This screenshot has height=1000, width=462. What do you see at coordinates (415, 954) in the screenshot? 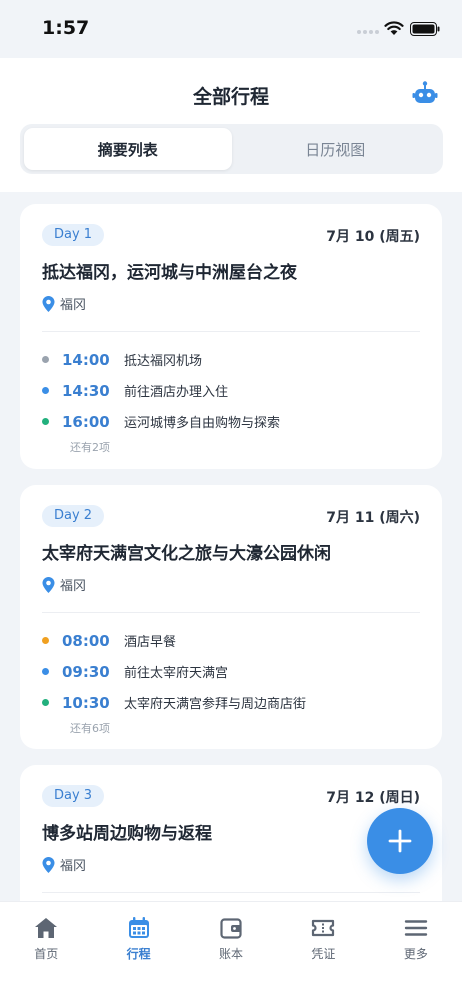
I see `tab-label: 更多` at bounding box center [415, 954].